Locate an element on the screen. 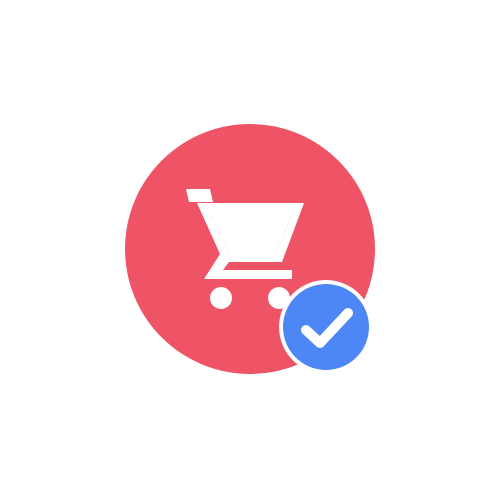  badge-circle is located at coordinates (326, 327).